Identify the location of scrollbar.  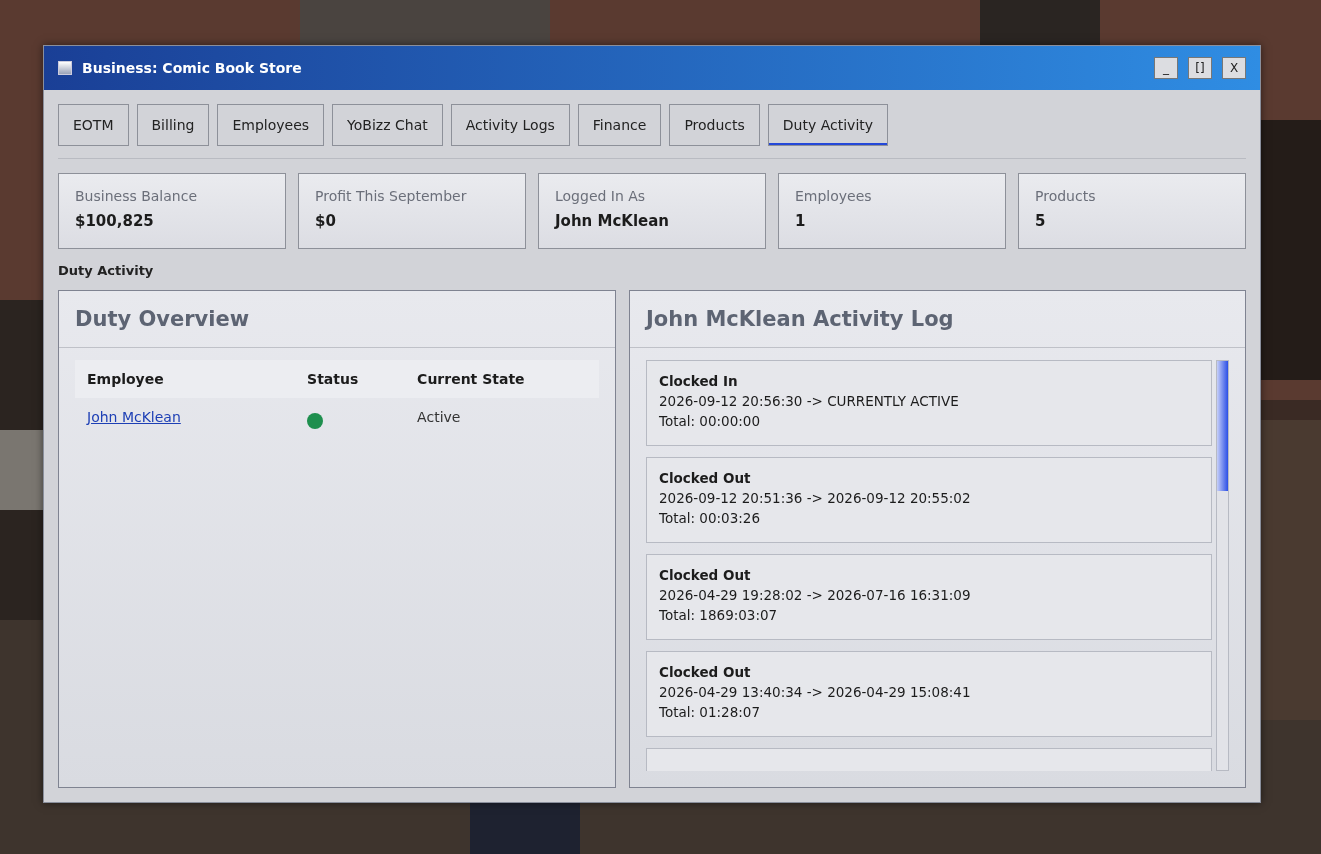
(1222, 565).